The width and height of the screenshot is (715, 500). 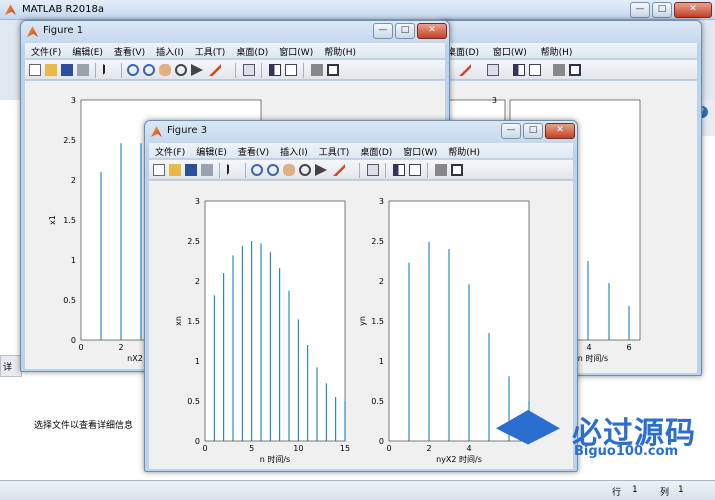 What do you see at coordinates (253, 150) in the screenshot?
I see `fig3-menu-view: 查看(V)` at bounding box center [253, 150].